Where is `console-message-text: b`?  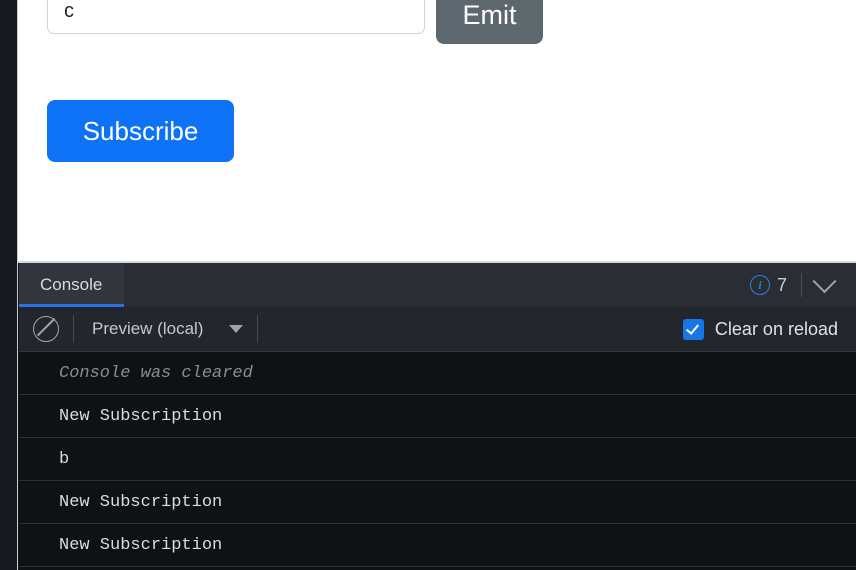 console-message-text: b is located at coordinates (64, 459).